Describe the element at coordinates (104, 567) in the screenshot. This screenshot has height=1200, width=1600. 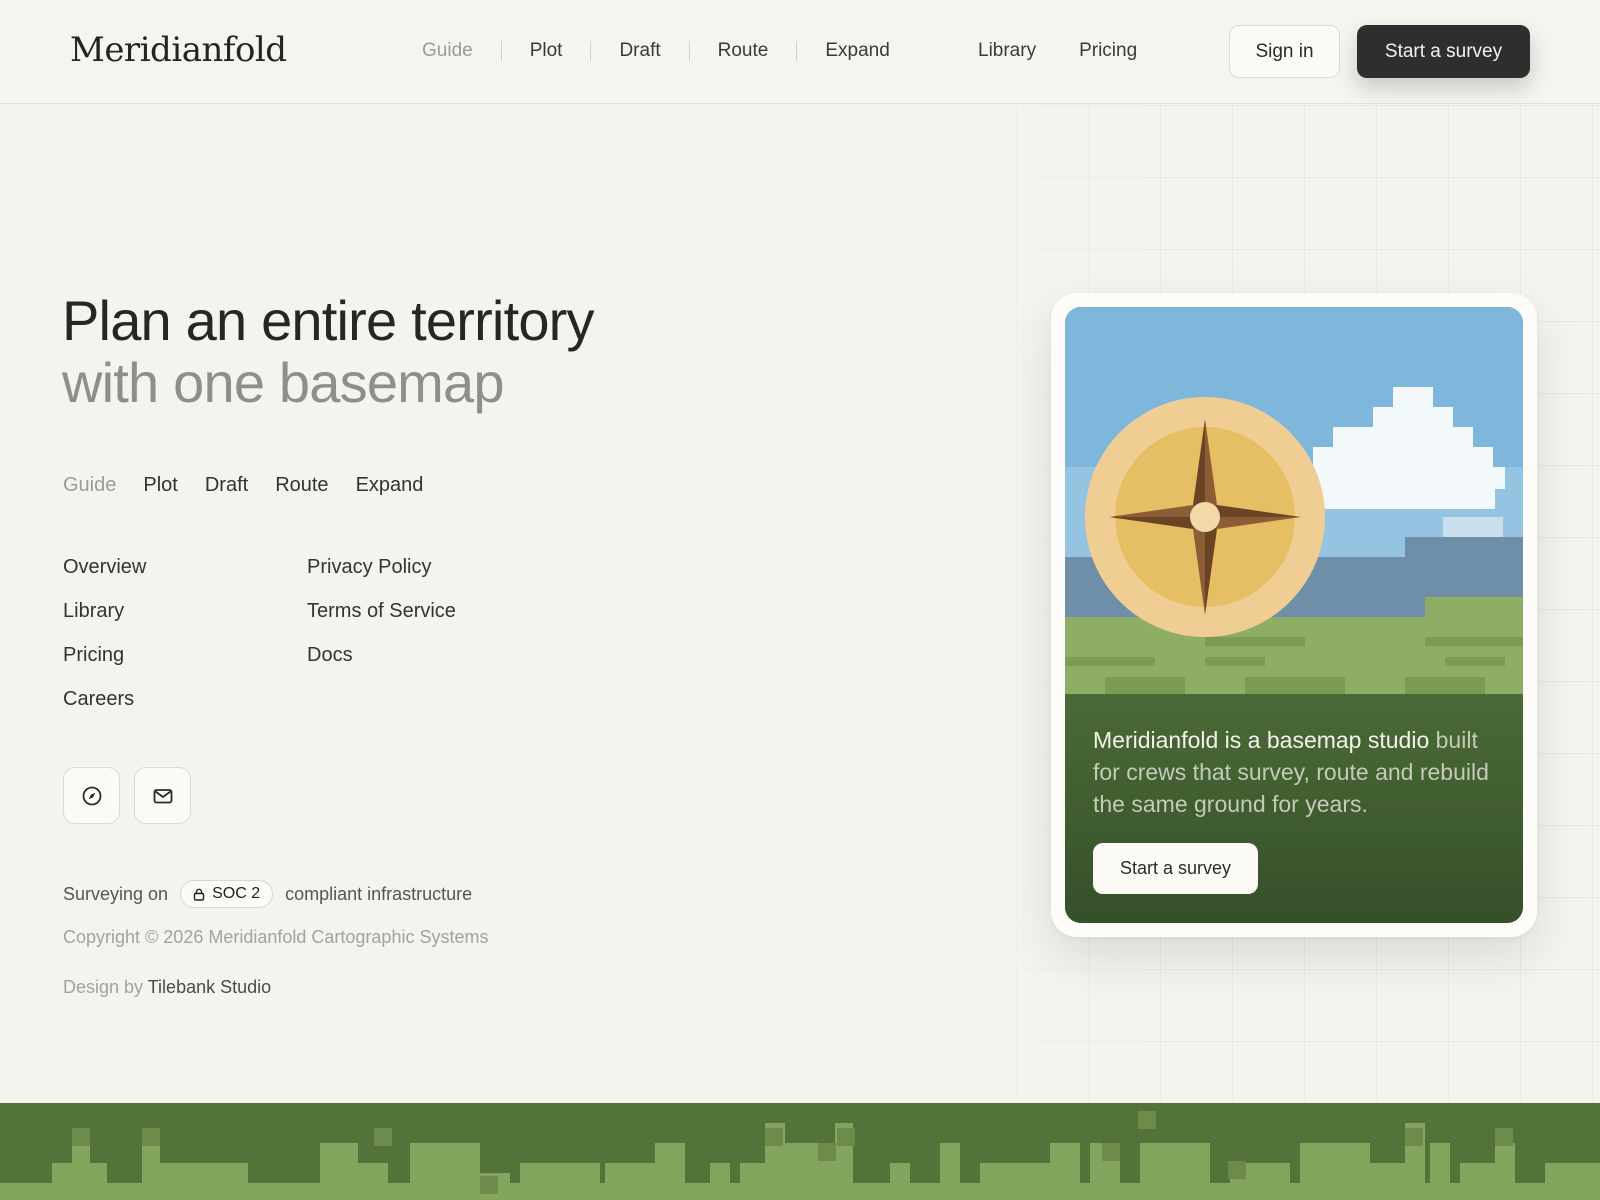
I see `link-overview: Overview` at that location.